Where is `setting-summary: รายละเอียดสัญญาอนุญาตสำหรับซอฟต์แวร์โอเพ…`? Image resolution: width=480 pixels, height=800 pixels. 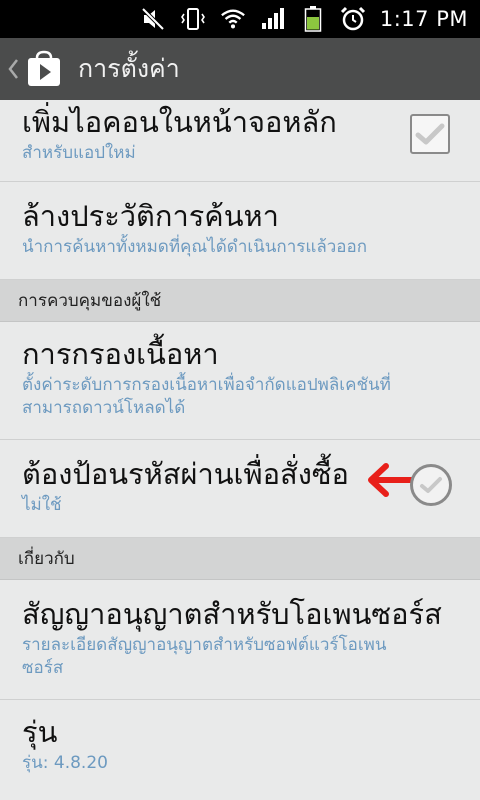
setting-summary: รายละเอียดสัญญาอนุญาตสำหรับซอฟต์แวร์โอเพ… is located at coordinates (204, 656).